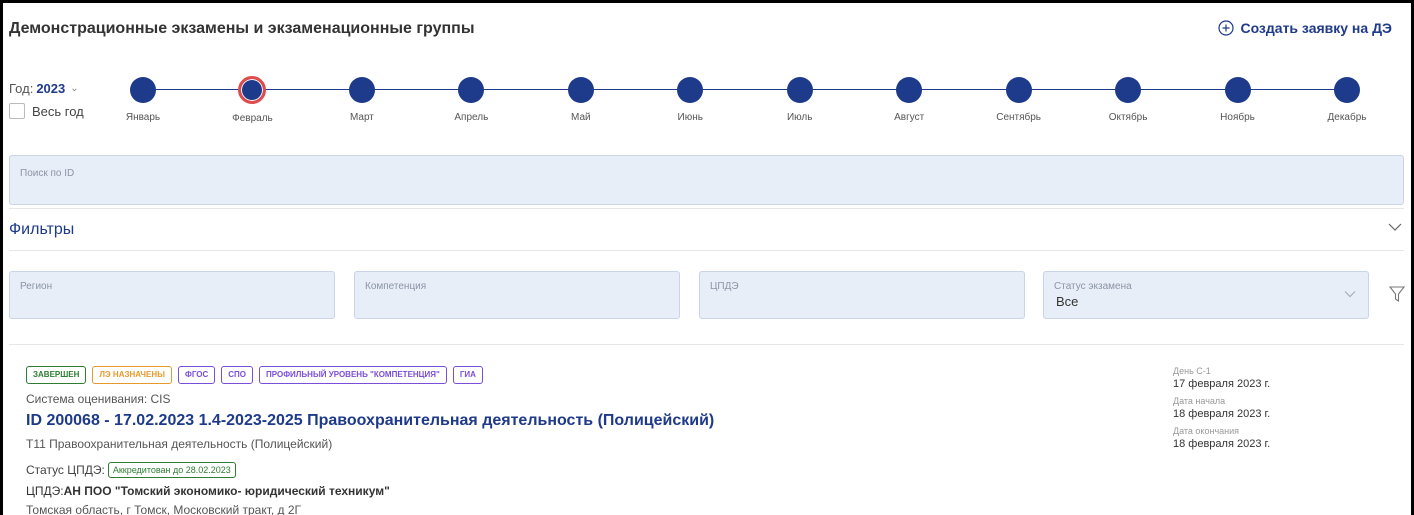 This screenshot has height=515, width=1414. What do you see at coordinates (353, 375) in the screenshot?
I see `status-badge: ПРОФИЛЬНЫЙ УРОВЕНЬ "КОМПЕТЕНЦИЯ"` at bounding box center [353, 375].